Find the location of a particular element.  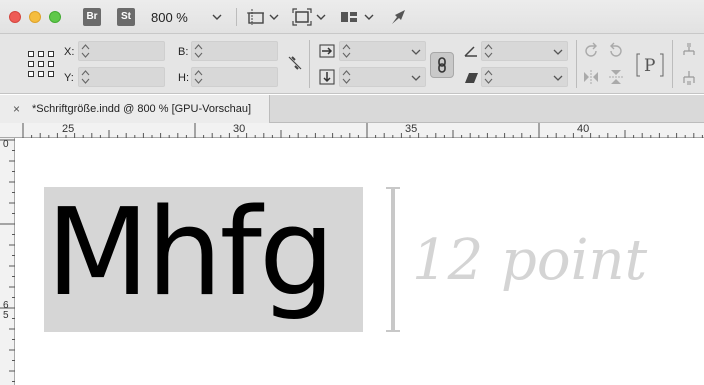

stock-button: St is located at coordinates (126, 17).